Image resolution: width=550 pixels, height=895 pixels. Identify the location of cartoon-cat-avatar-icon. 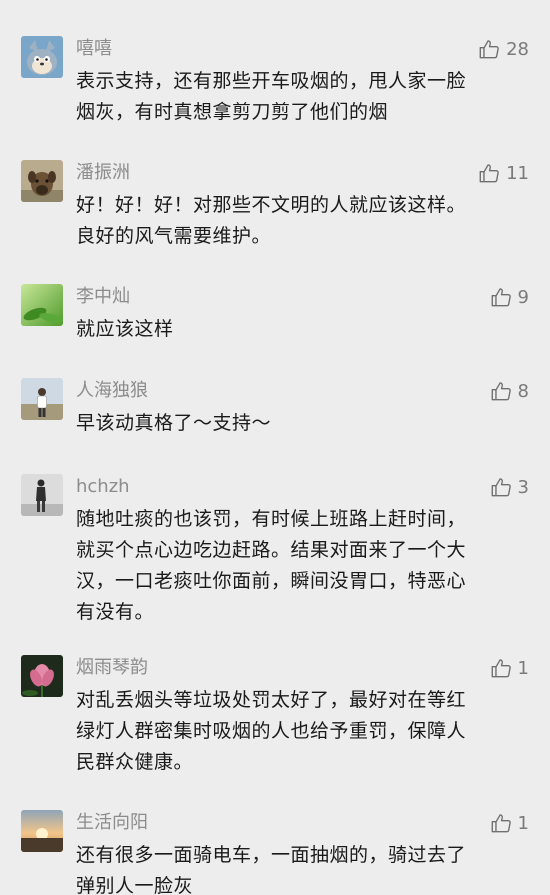
(42, 57).